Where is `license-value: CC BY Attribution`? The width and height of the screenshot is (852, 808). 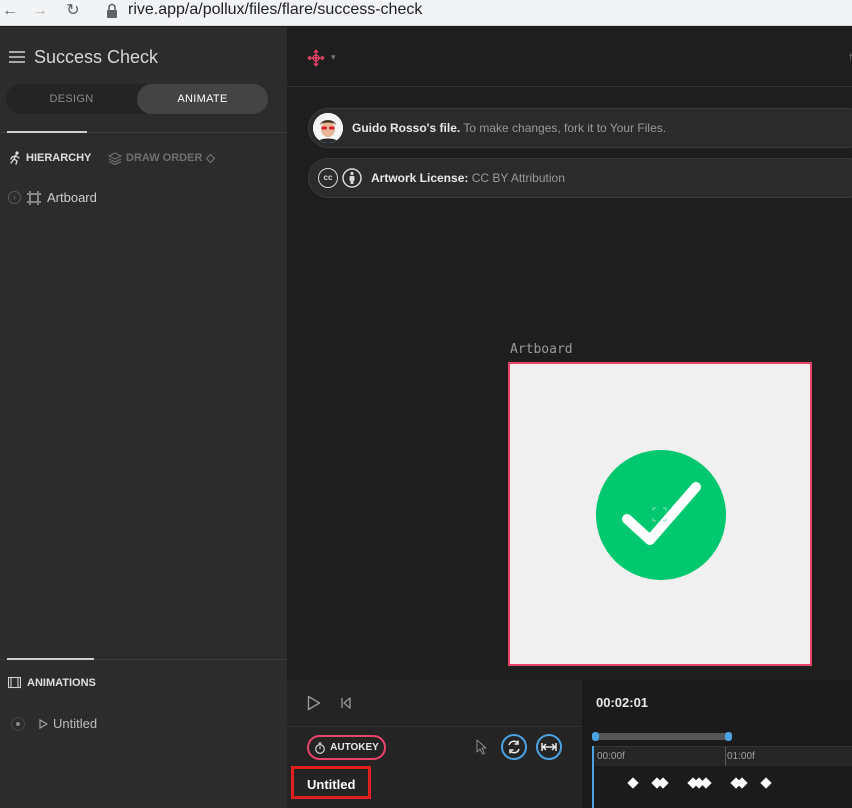 license-value: CC BY Attribution is located at coordinates (518, 178).